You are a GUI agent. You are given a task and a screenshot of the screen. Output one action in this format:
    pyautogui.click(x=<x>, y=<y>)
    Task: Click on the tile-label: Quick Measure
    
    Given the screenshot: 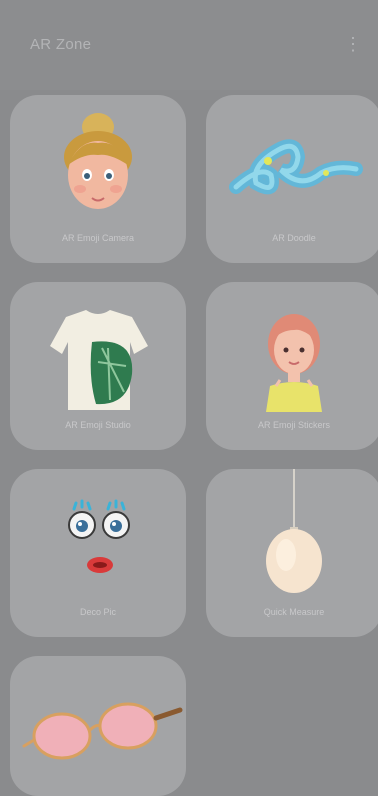 What is the action you would take?
    pyautogui.click(x=294, y=612)
    